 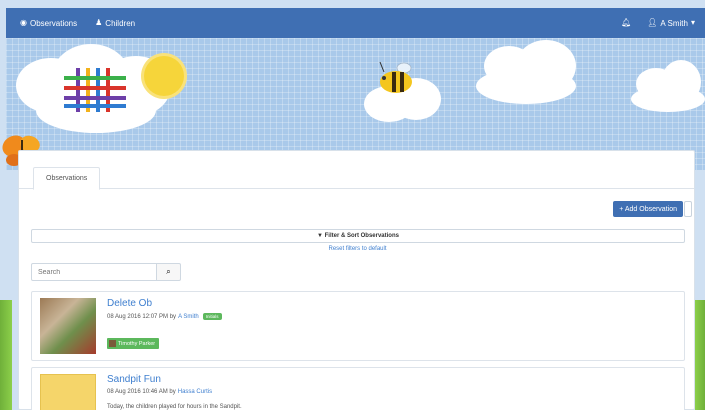 I want to click on nav-children: ♟ Children, so click(x=115, y=23).